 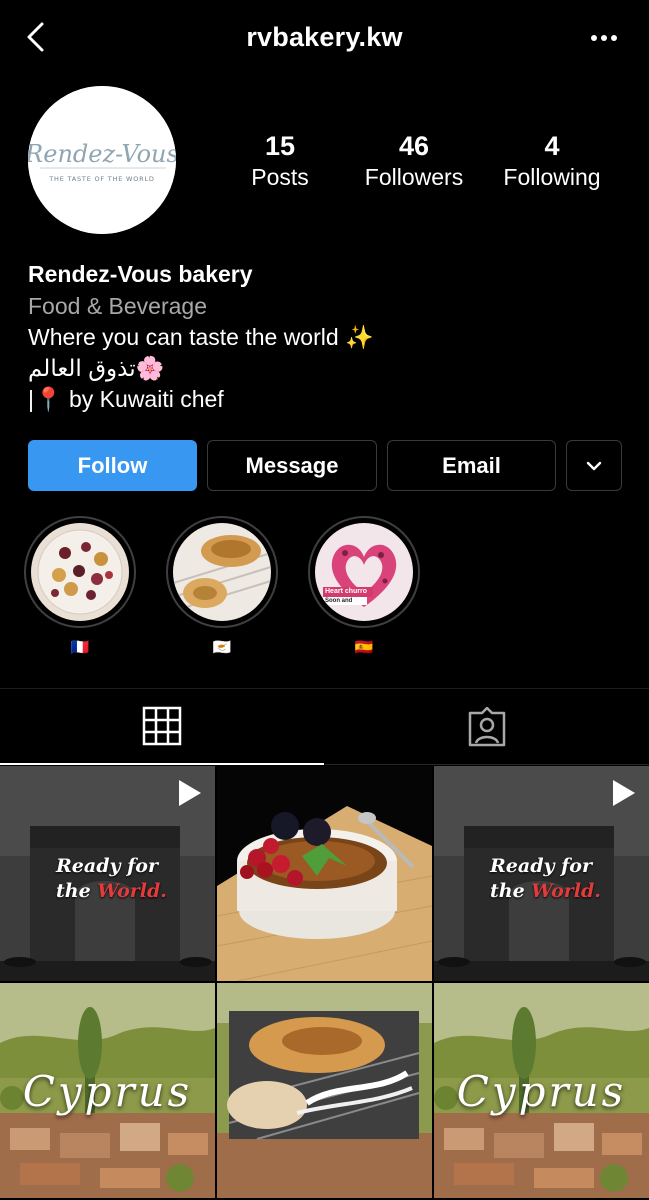 I want to click on profile-avatar: Rendez-Vous THE TASTE OF THE WORLD, so click(x=102, y=160).